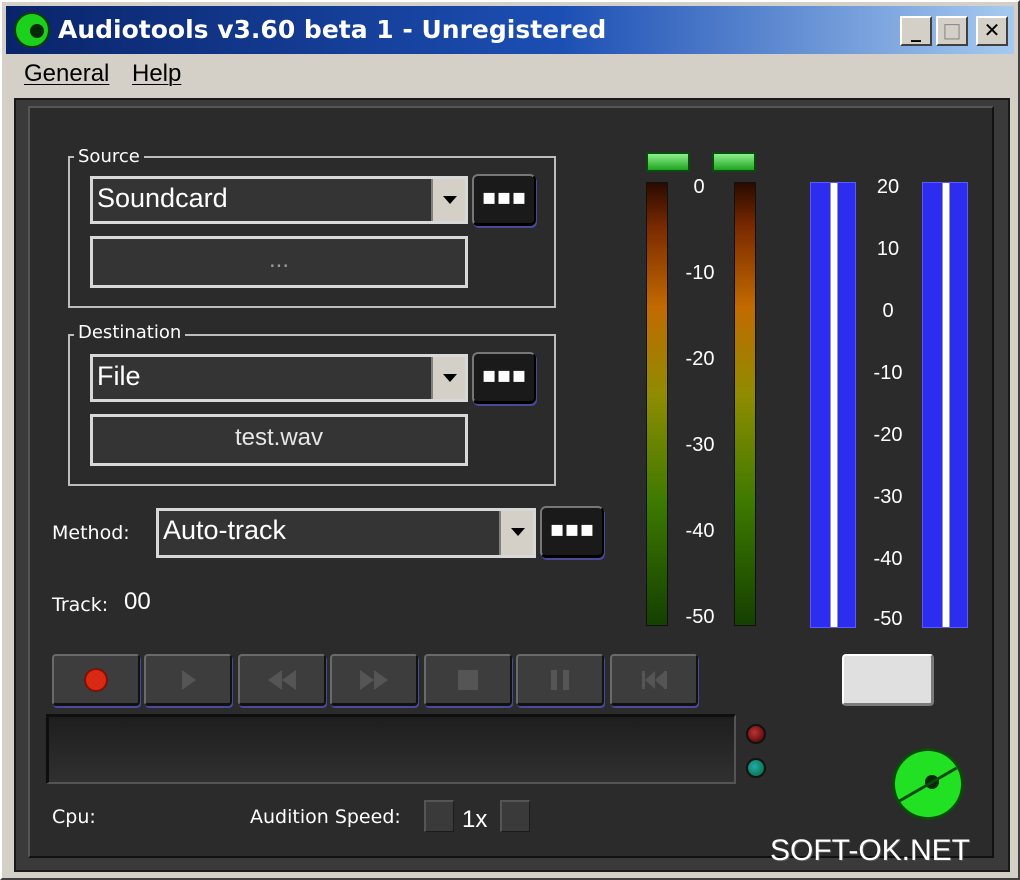  Describe the element at coordinates (745, 404) in the screenshot. I see `right-vu-meter` at that location.